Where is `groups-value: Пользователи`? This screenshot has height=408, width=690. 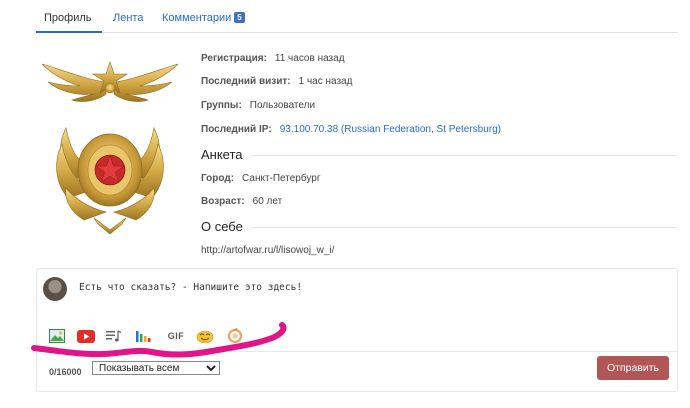
groups-value: Пользователи is located at coordinates (282, 105).